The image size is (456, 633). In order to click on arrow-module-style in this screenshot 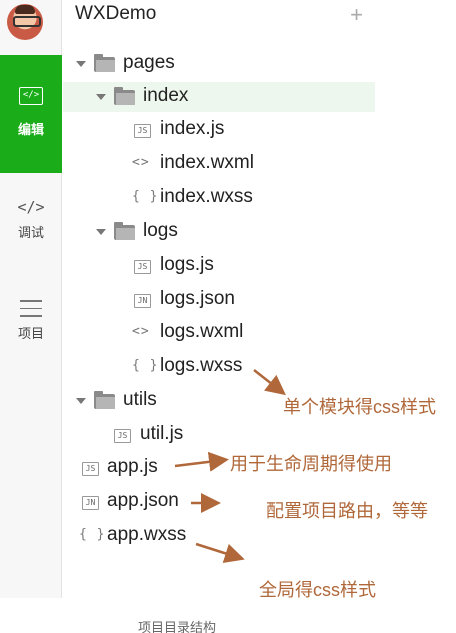, I will do `click(269, 382)`.